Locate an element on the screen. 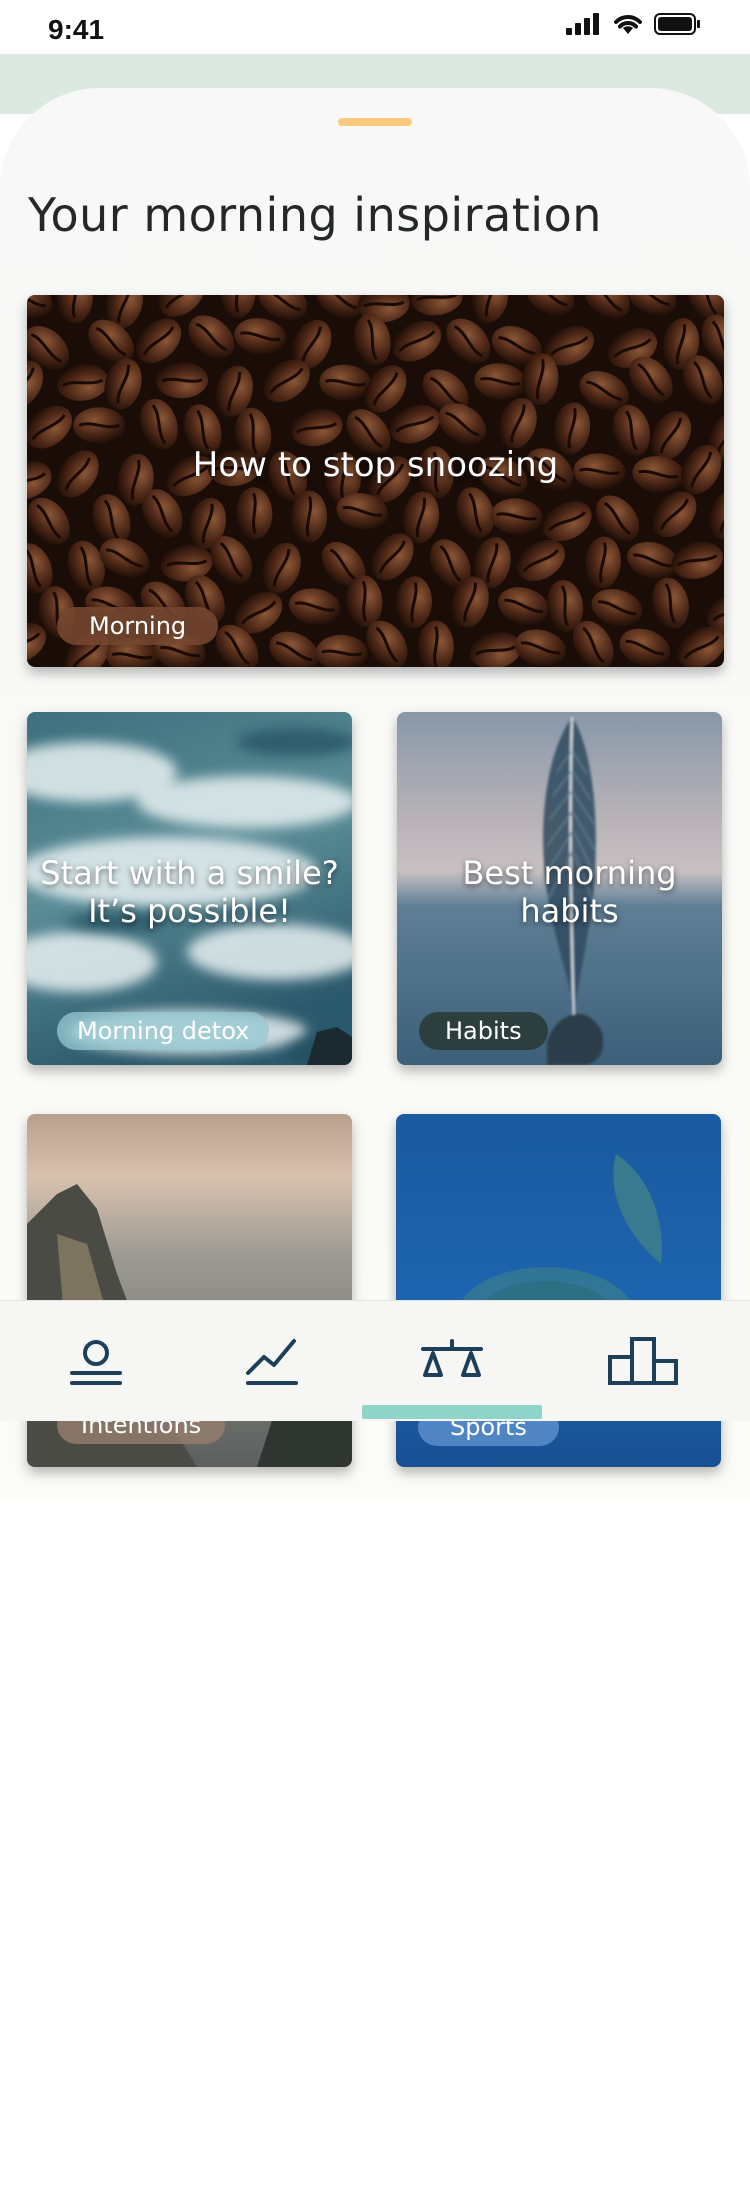  card-best-morning-habits: Best morning habits Habits is located at coordinates (559, 888).